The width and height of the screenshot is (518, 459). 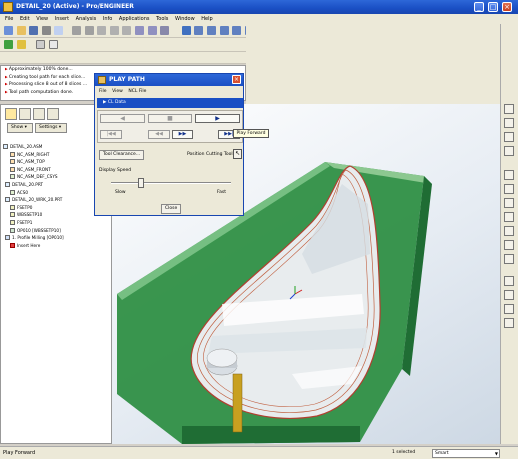 I want to click on undo-icon, so click(x=76, y=30).